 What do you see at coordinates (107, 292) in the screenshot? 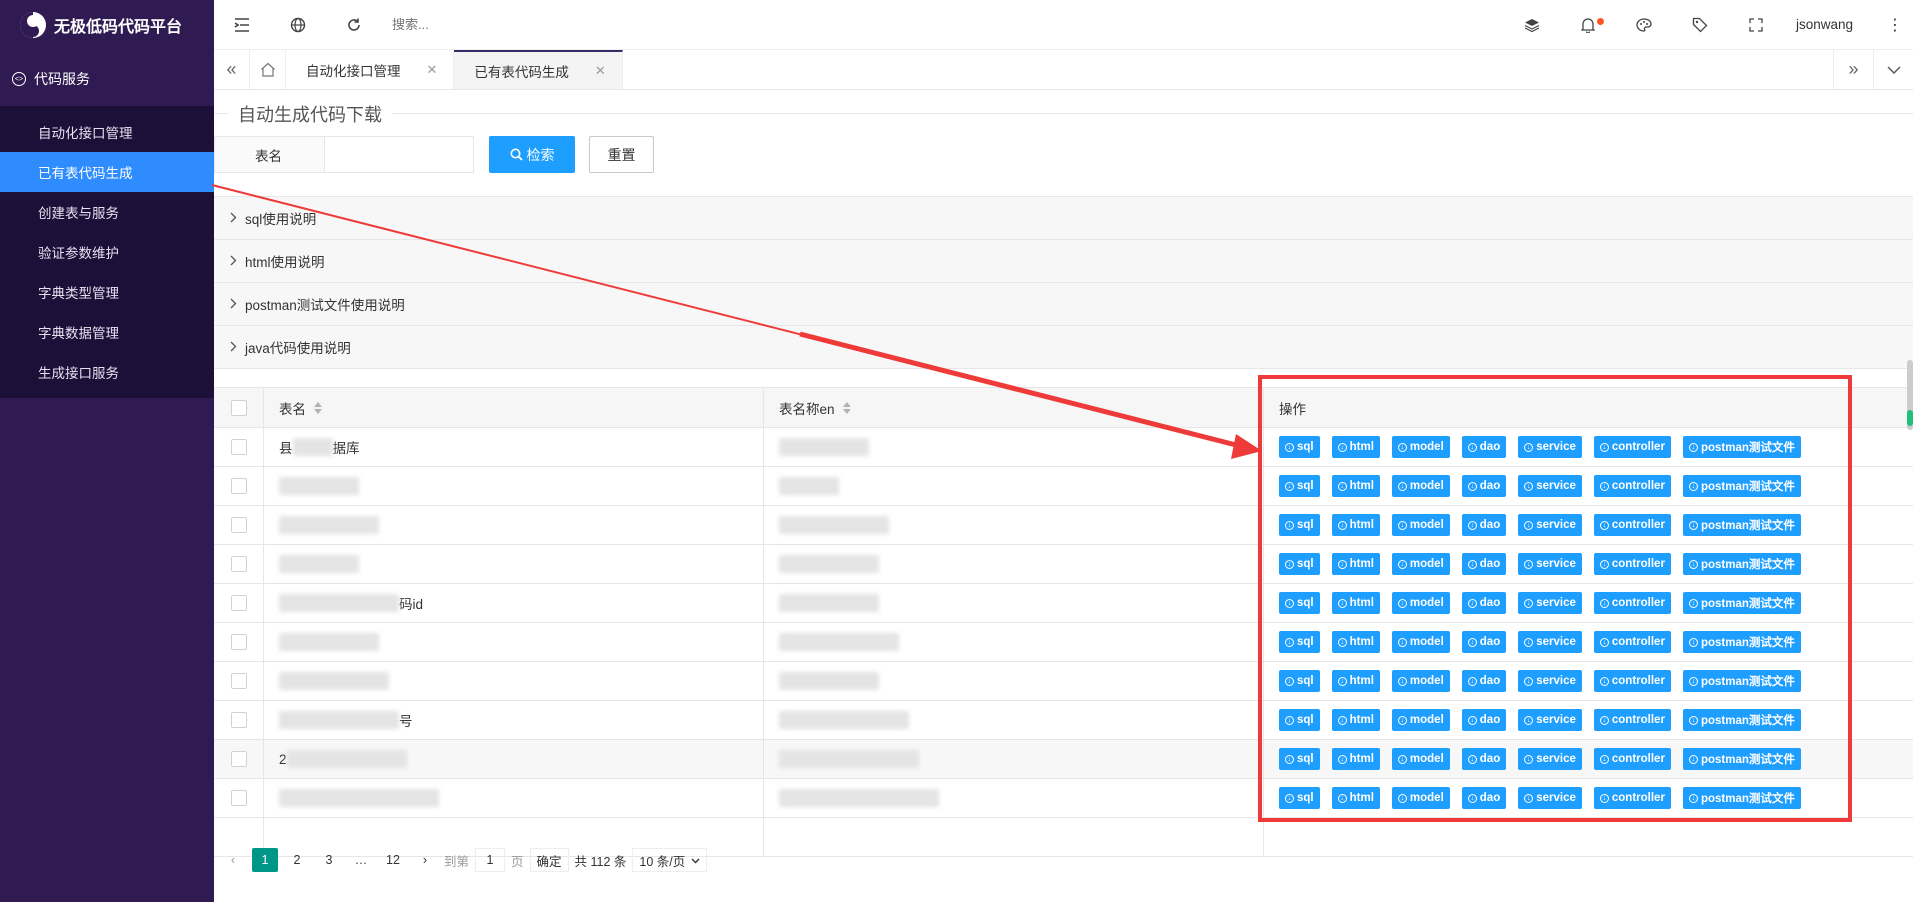
I see `sidebar-item: 字典类型管理` at bounding box center [107, 292].